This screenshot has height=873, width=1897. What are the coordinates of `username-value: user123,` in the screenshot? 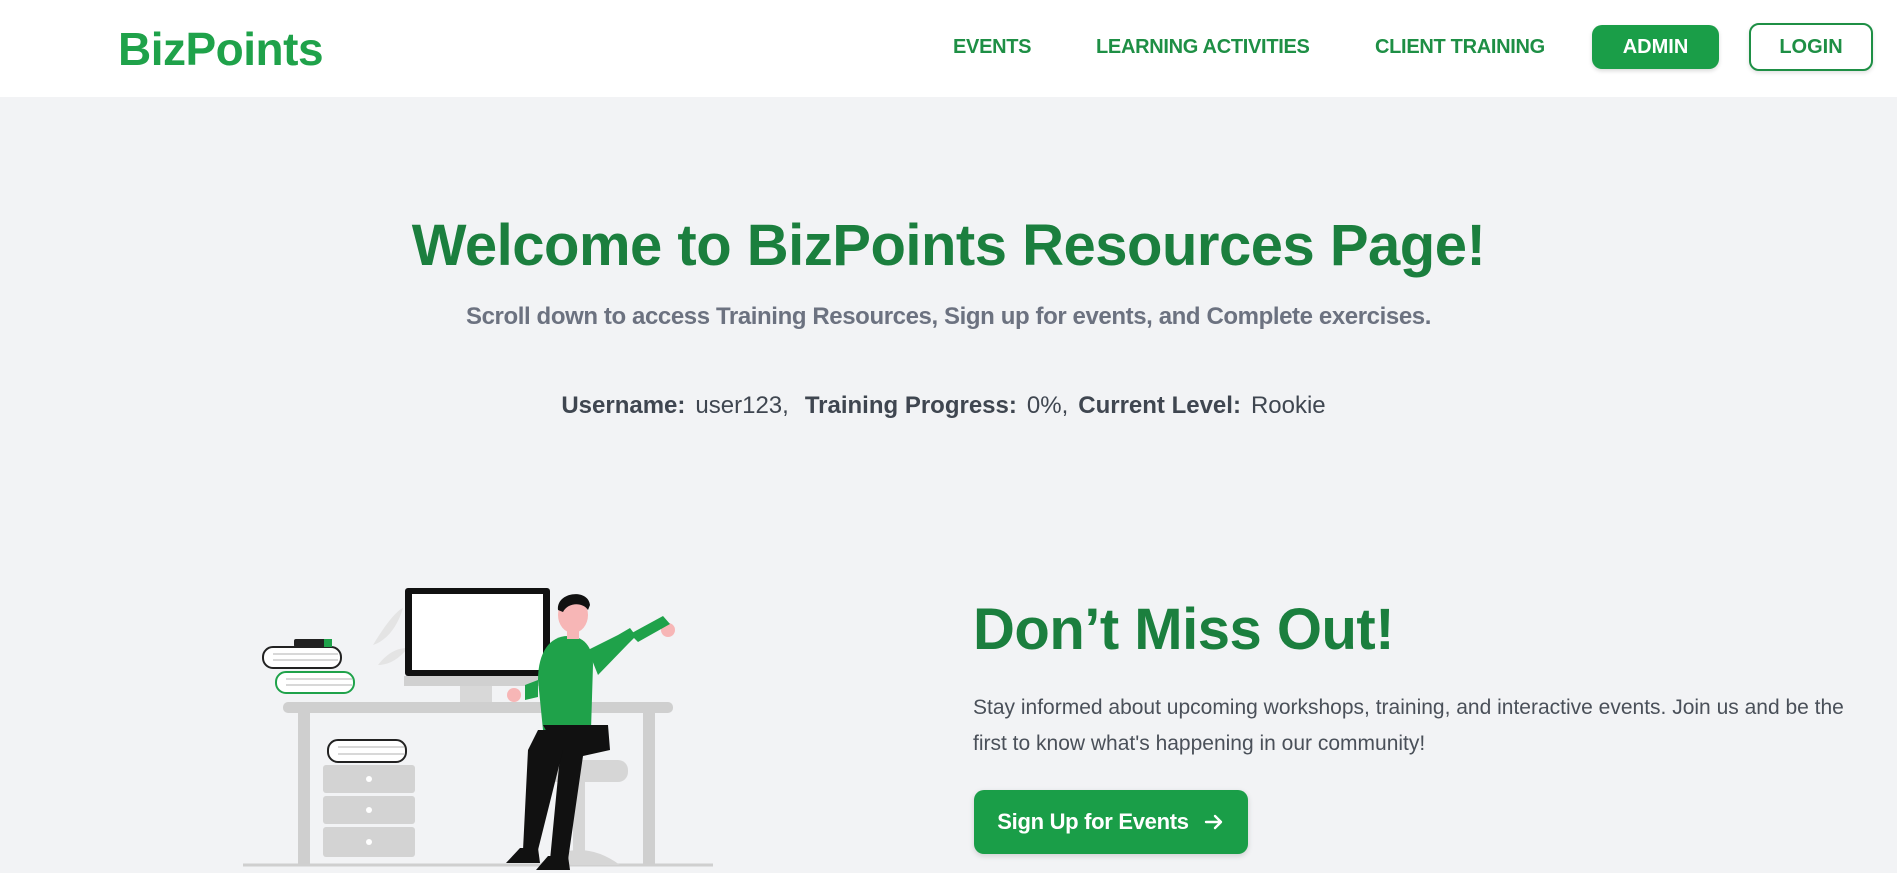 It's located at (742, 405).